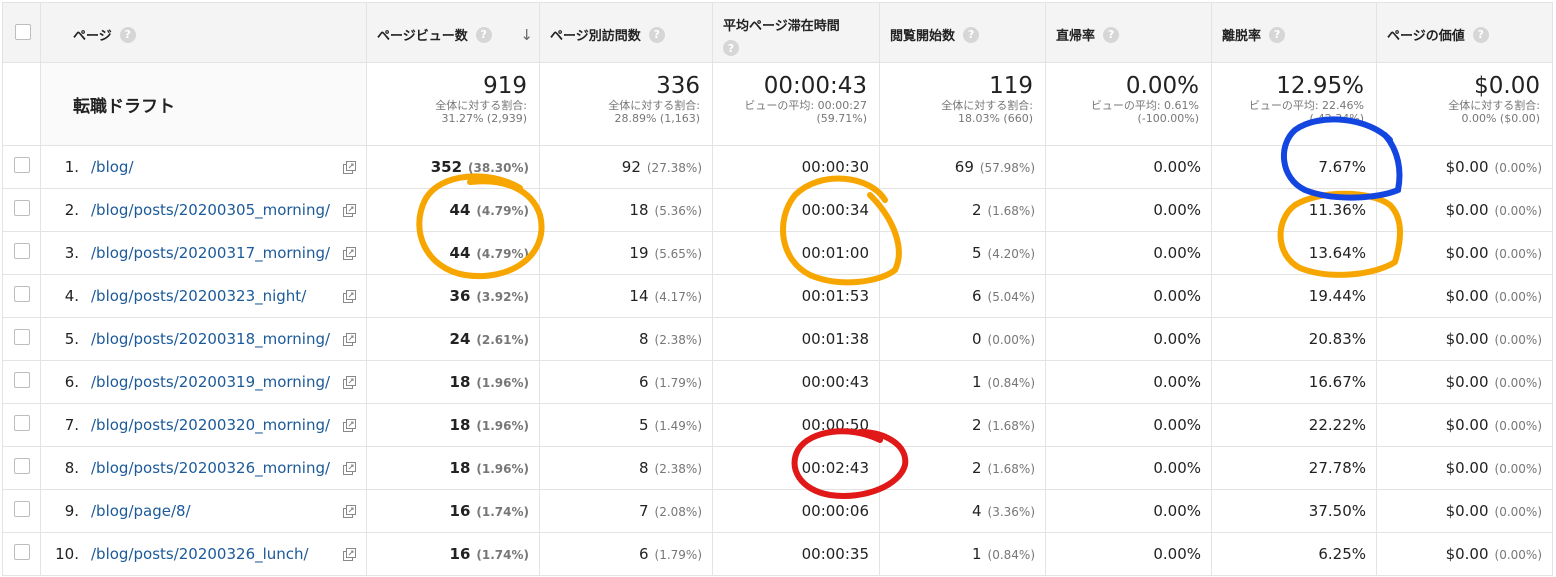  What do you see at coordinates (502, 211) in the screenshot?
I see `pageviews-percent: (4.79%)` at bounding box center [502, 211].